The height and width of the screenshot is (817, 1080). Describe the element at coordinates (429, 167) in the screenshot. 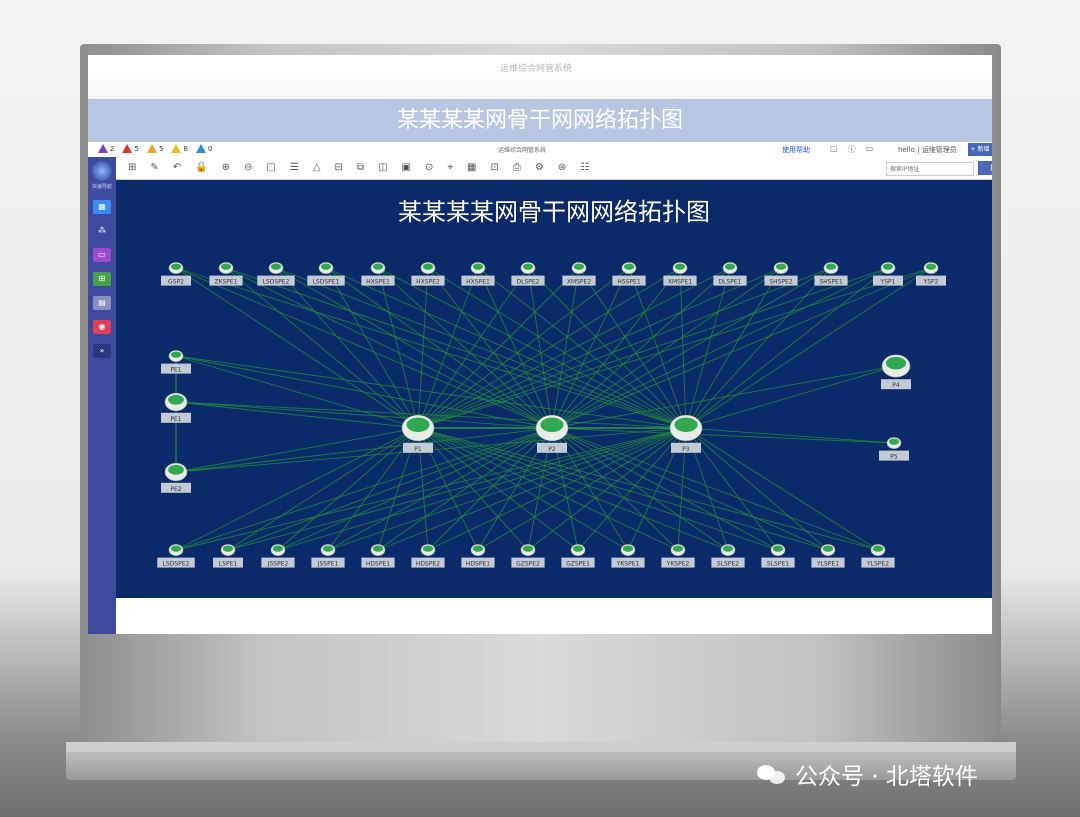

I see `tool-button-13: ⊙` at that location.